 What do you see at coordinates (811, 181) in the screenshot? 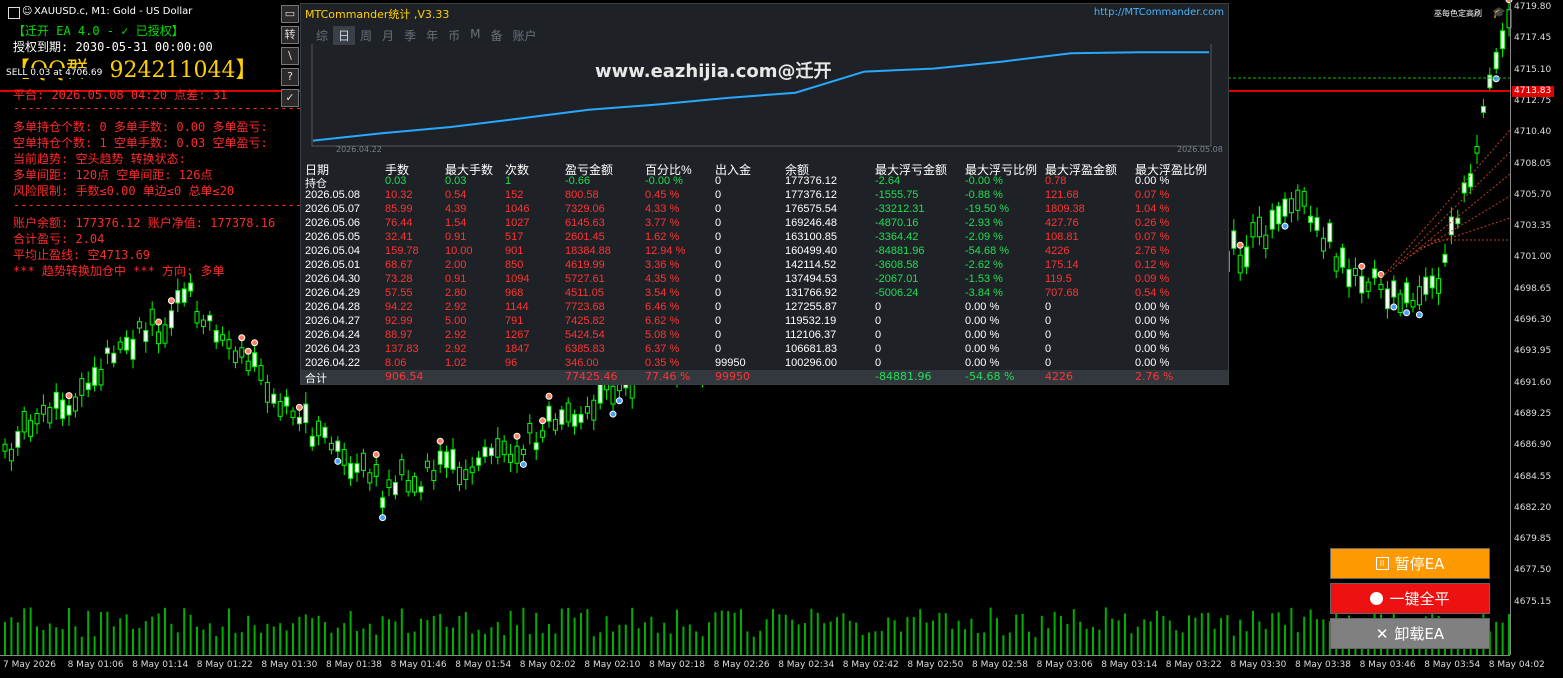
I see `stats-cell: 177376.12` at bounding box center [811, 181].